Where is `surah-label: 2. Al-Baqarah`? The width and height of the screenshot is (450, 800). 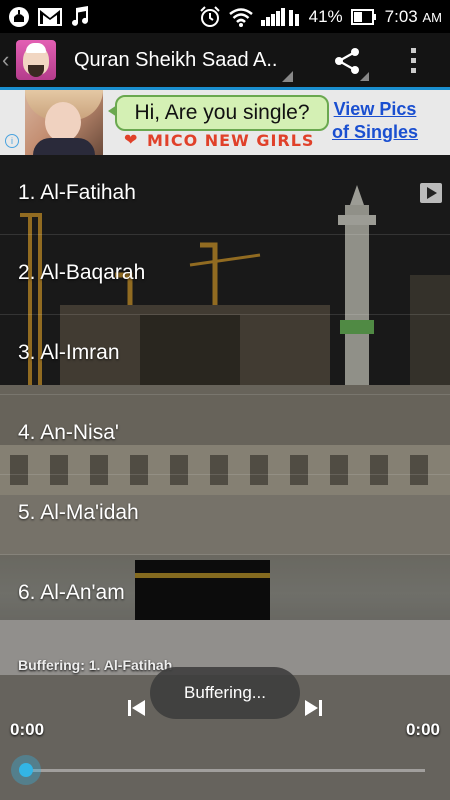
surah-label: 2. Al-Baqarah is located at coordinates (82, 272).